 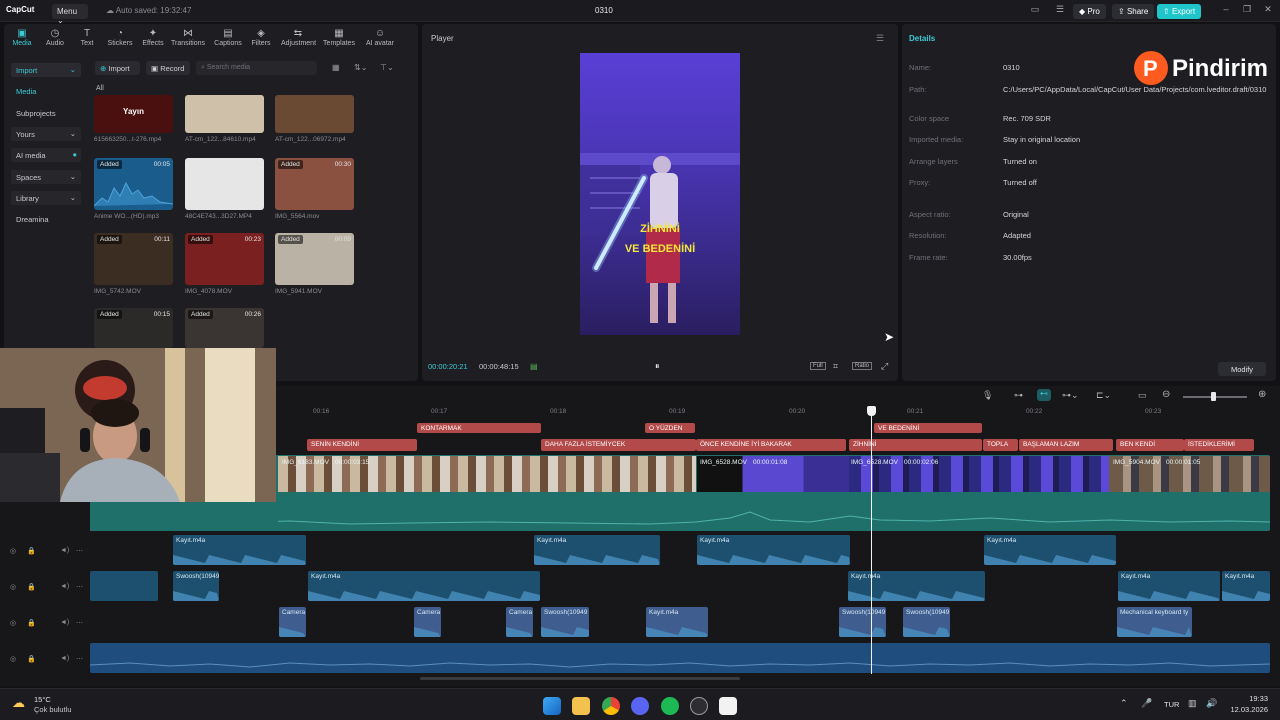 I want to click on video-preview: ZİHNİNİ VE BEDENİNİ, so click(x=660, y=194).